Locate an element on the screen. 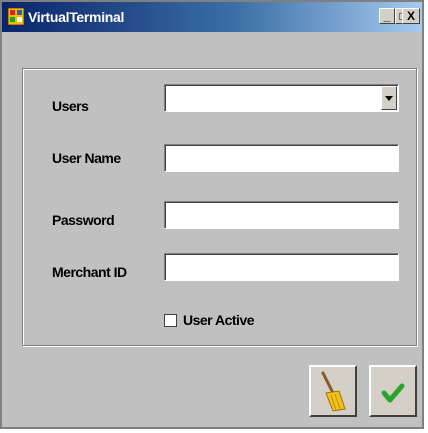 This screenshot has height=433, width=428. clear-button is located at coordinates (333, 391).